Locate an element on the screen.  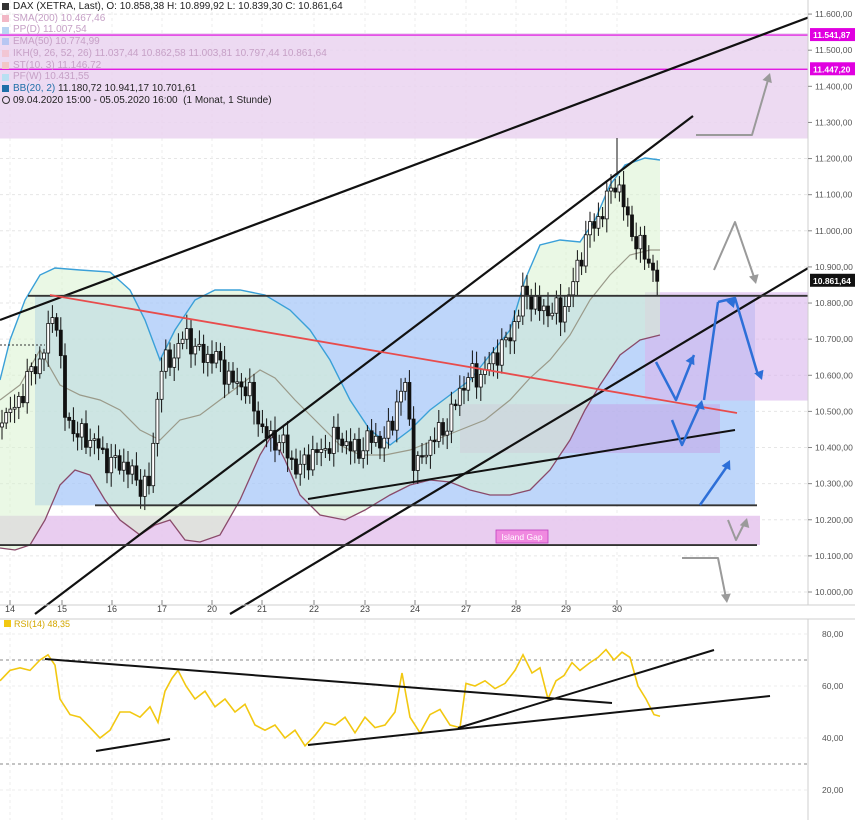
time-tick-label: 23 is located at coordinates (365, 609).